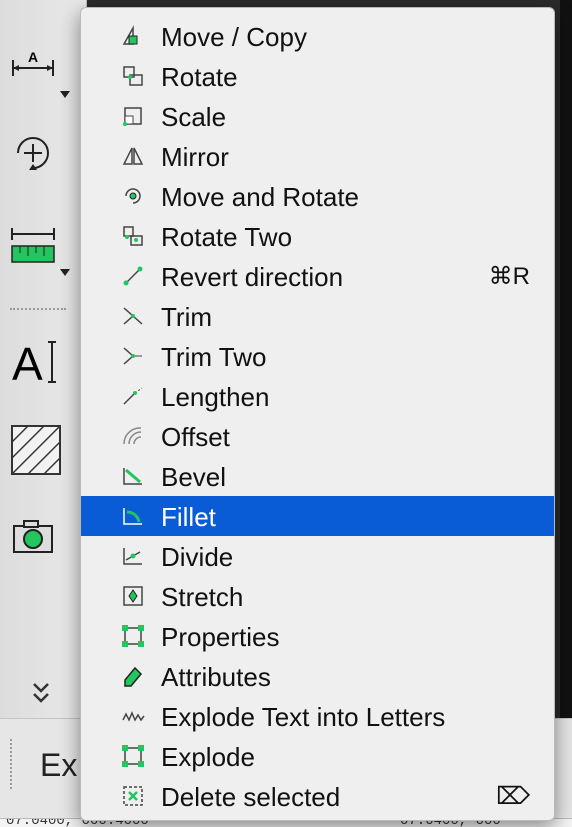 This screenshot has width=572, height=827. What do you see at coordinates (251, 797) in the screenshot?
I see `menu-item-label: Delete selected` at bounding box center [251, 797].